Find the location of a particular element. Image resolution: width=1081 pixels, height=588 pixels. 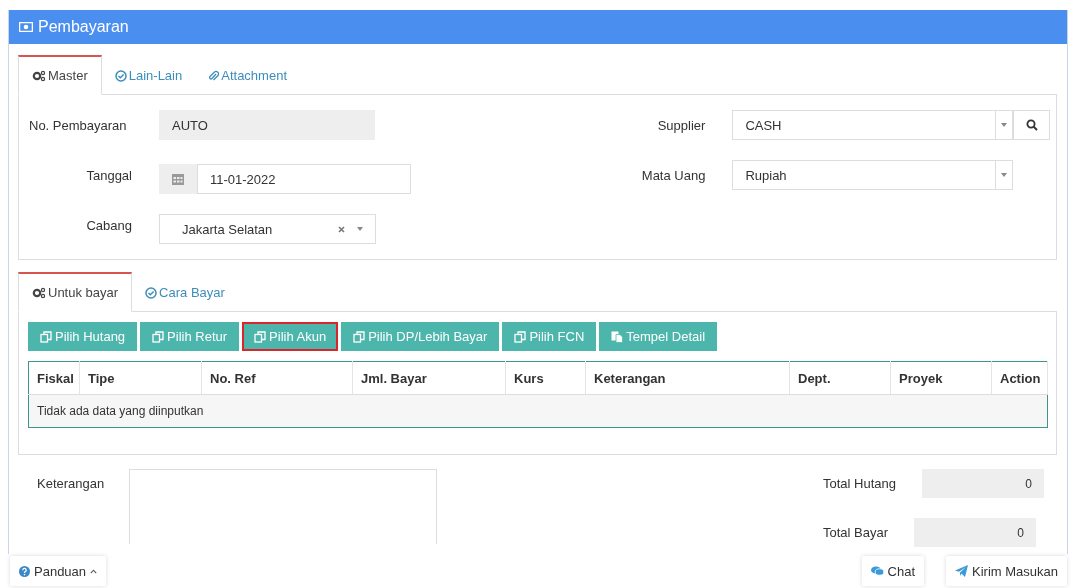

chat-icon is located at coordinates (877, 571).